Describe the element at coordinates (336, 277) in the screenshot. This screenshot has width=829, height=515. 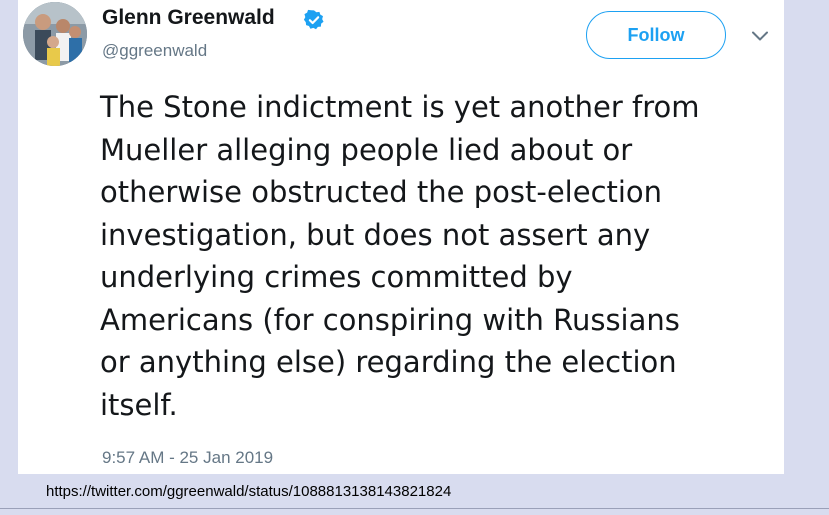
I see `tweet-text-line: underlying crimes committed by` at that location.